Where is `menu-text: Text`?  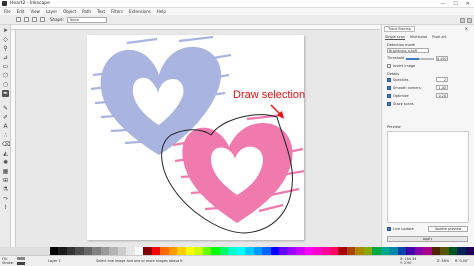 menu-text: Text is located at coordinates (101, 11).